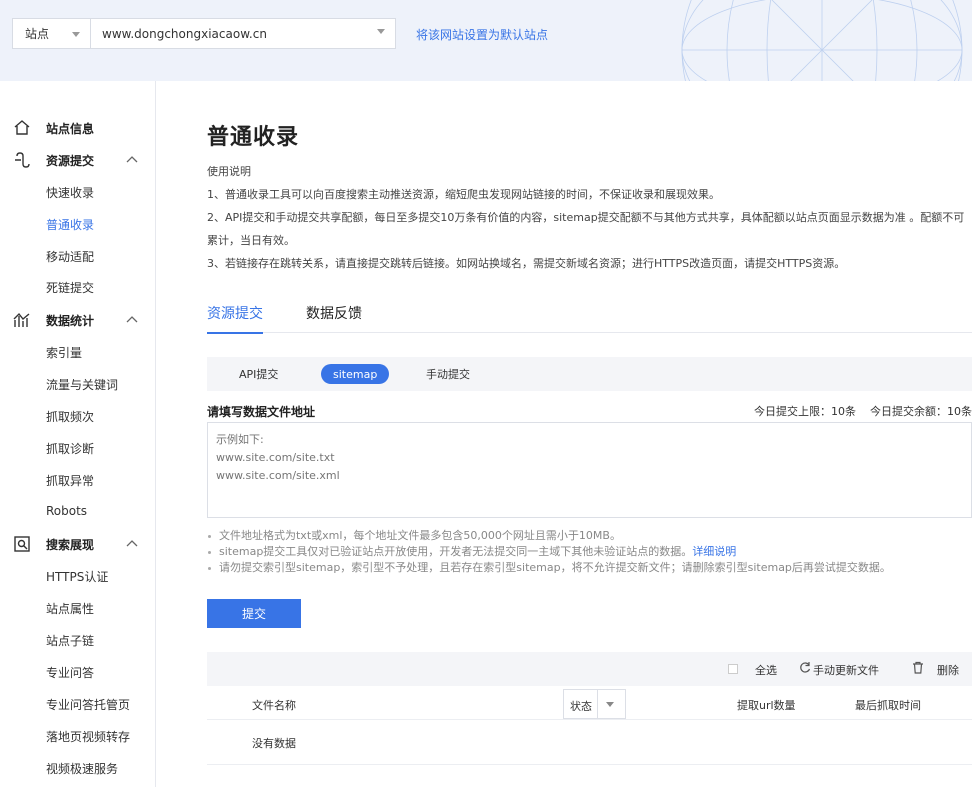 The height and width of the screenshot is (787, 972). I want to click on tab-data-feedback: 数据反馈, so click(334, 317).